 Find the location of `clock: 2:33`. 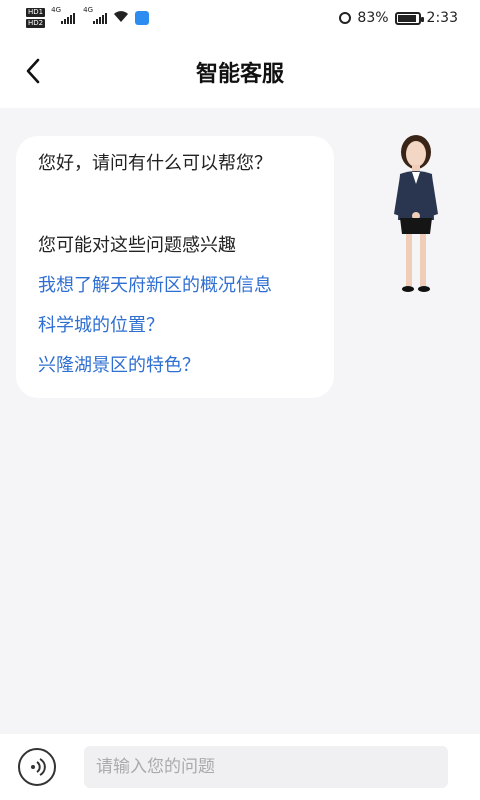

clock: 2:33 is located at coordinates (442, 18).